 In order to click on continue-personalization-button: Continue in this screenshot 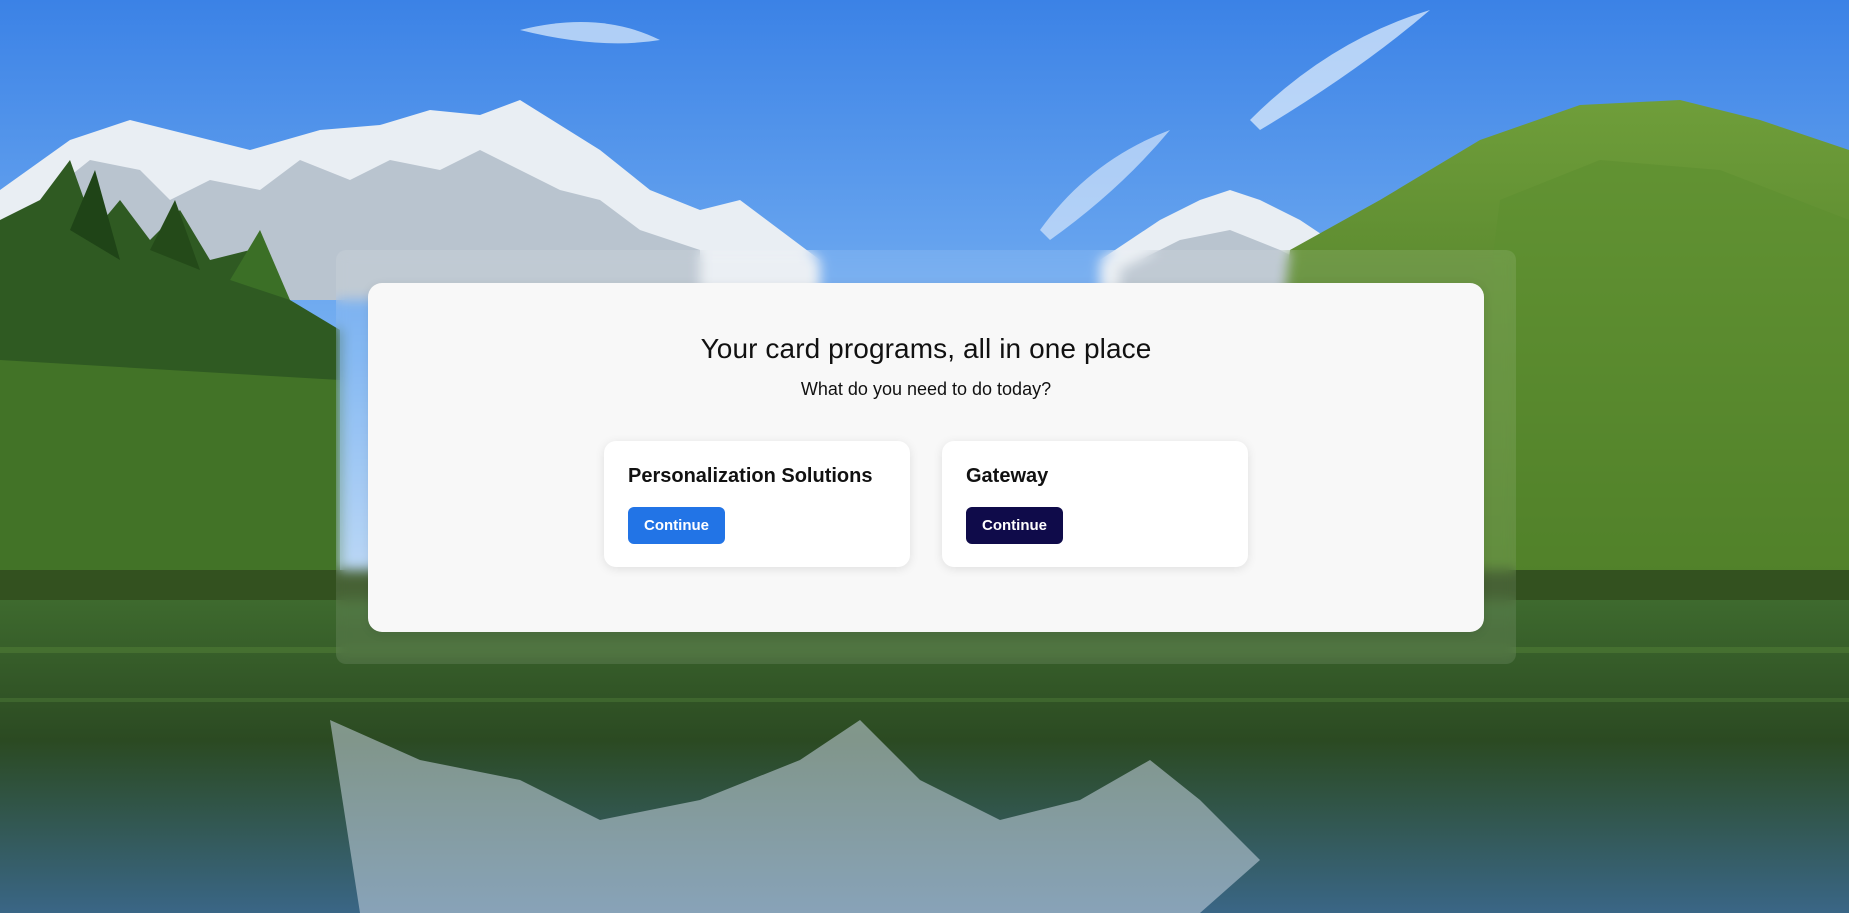, I will do `click(676, 525)`.